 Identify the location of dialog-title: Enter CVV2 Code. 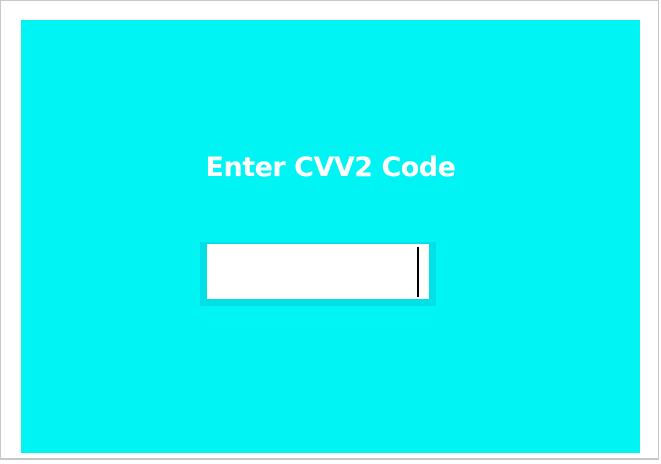
(330, 167).